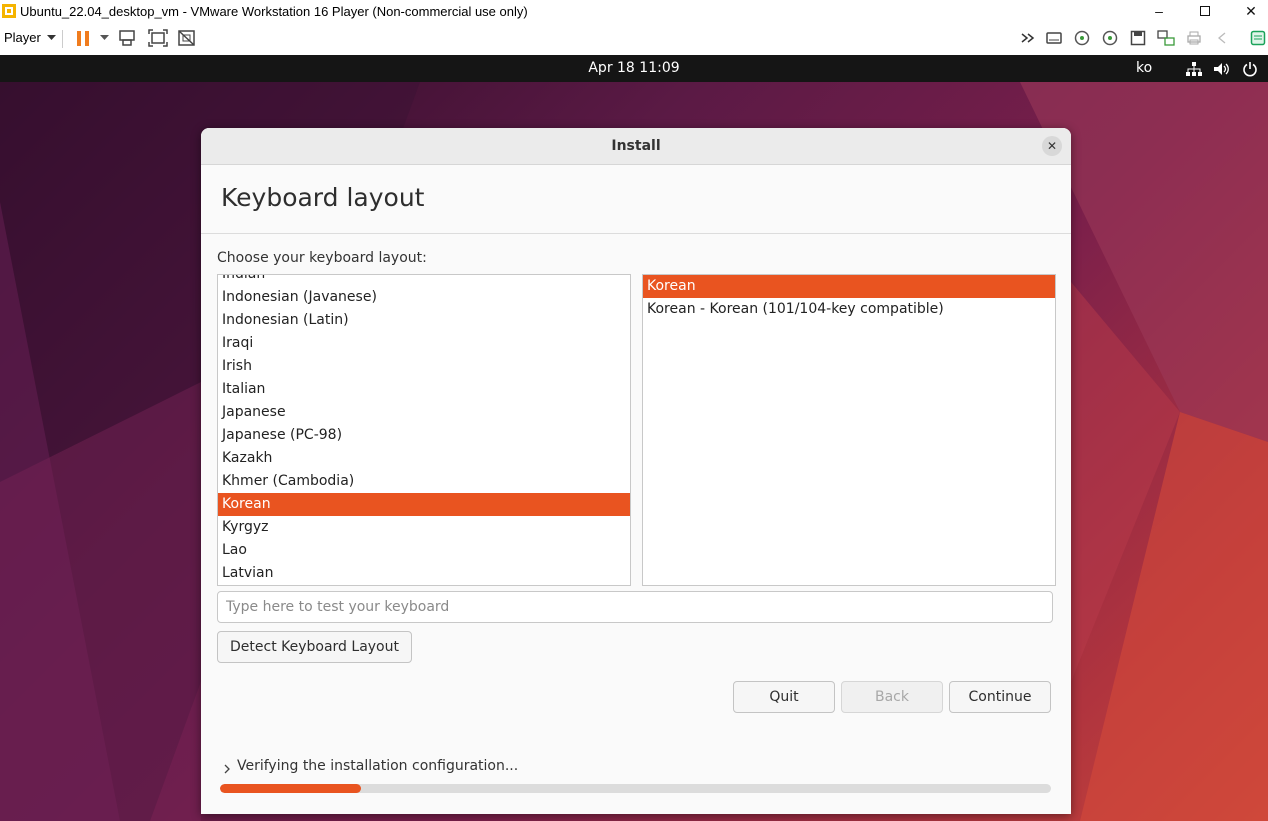  I want to click on printer-icon, so click(1194, 38).